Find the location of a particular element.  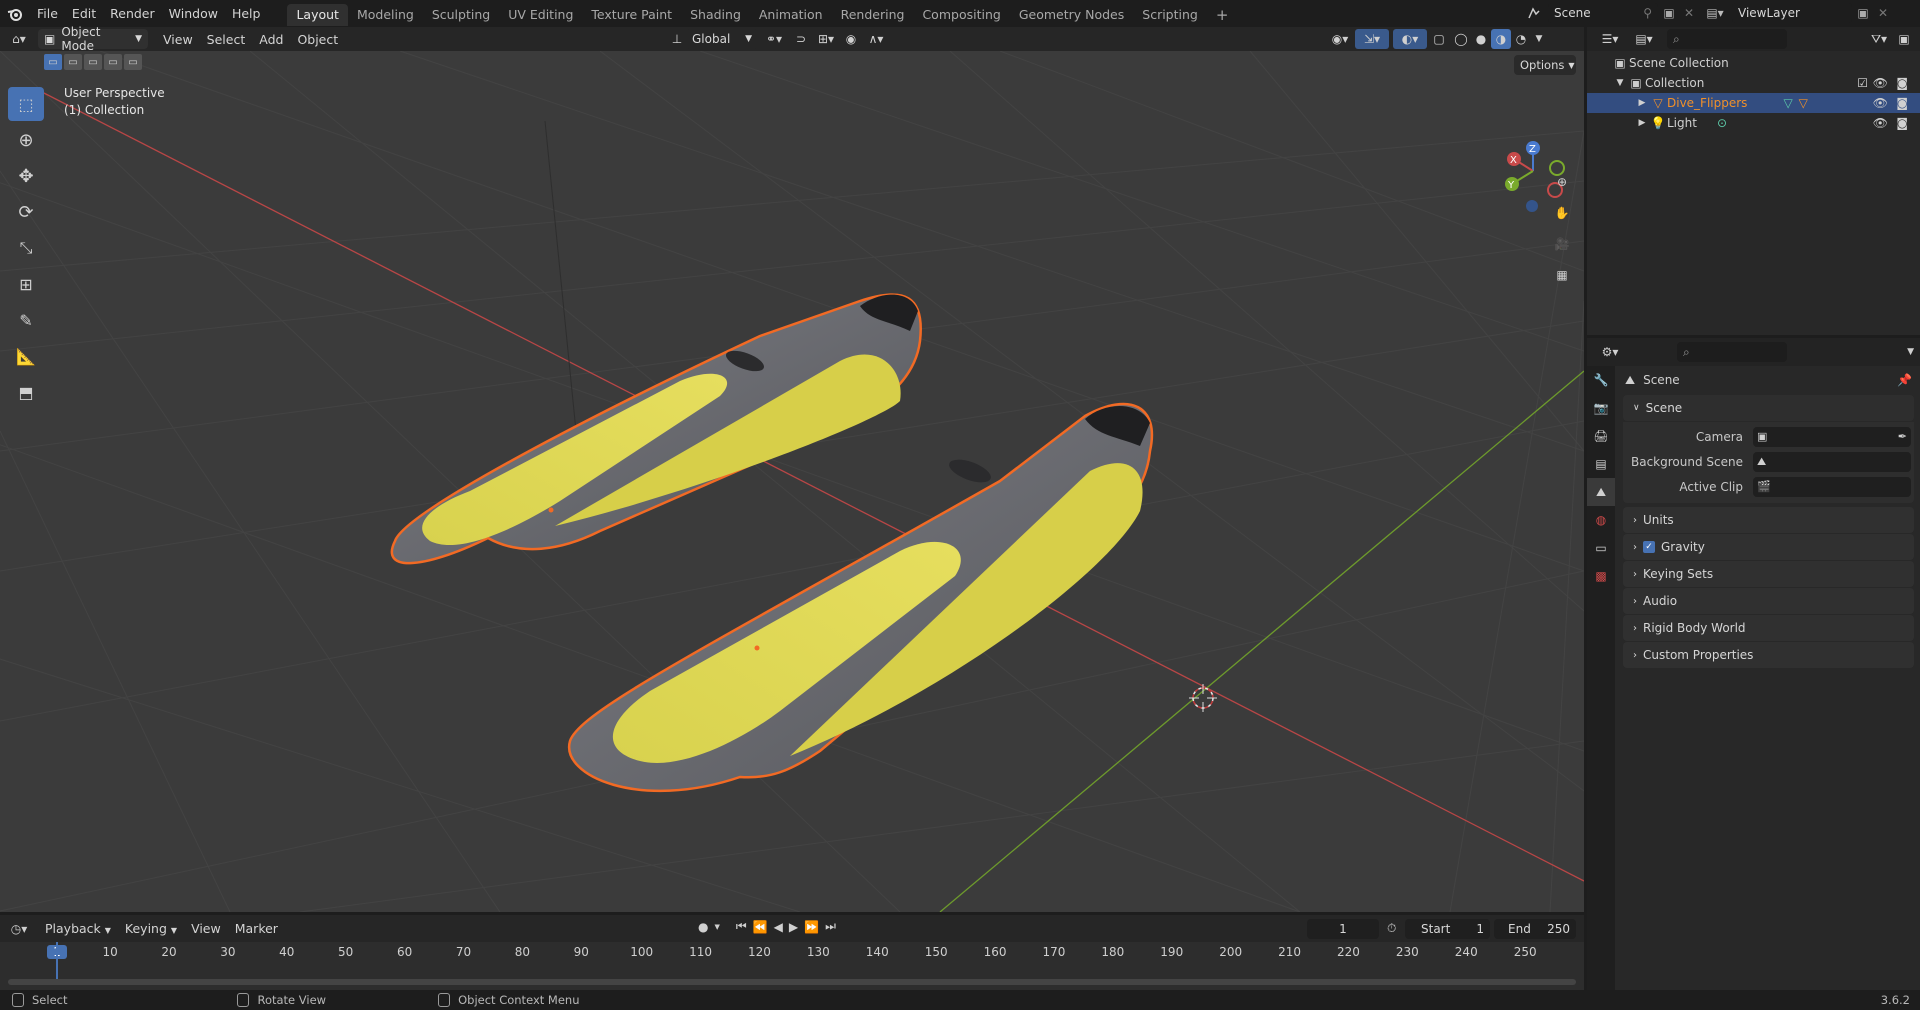

properties-editor-icon: ⚙▾ is located at coordinates (1610, 352).